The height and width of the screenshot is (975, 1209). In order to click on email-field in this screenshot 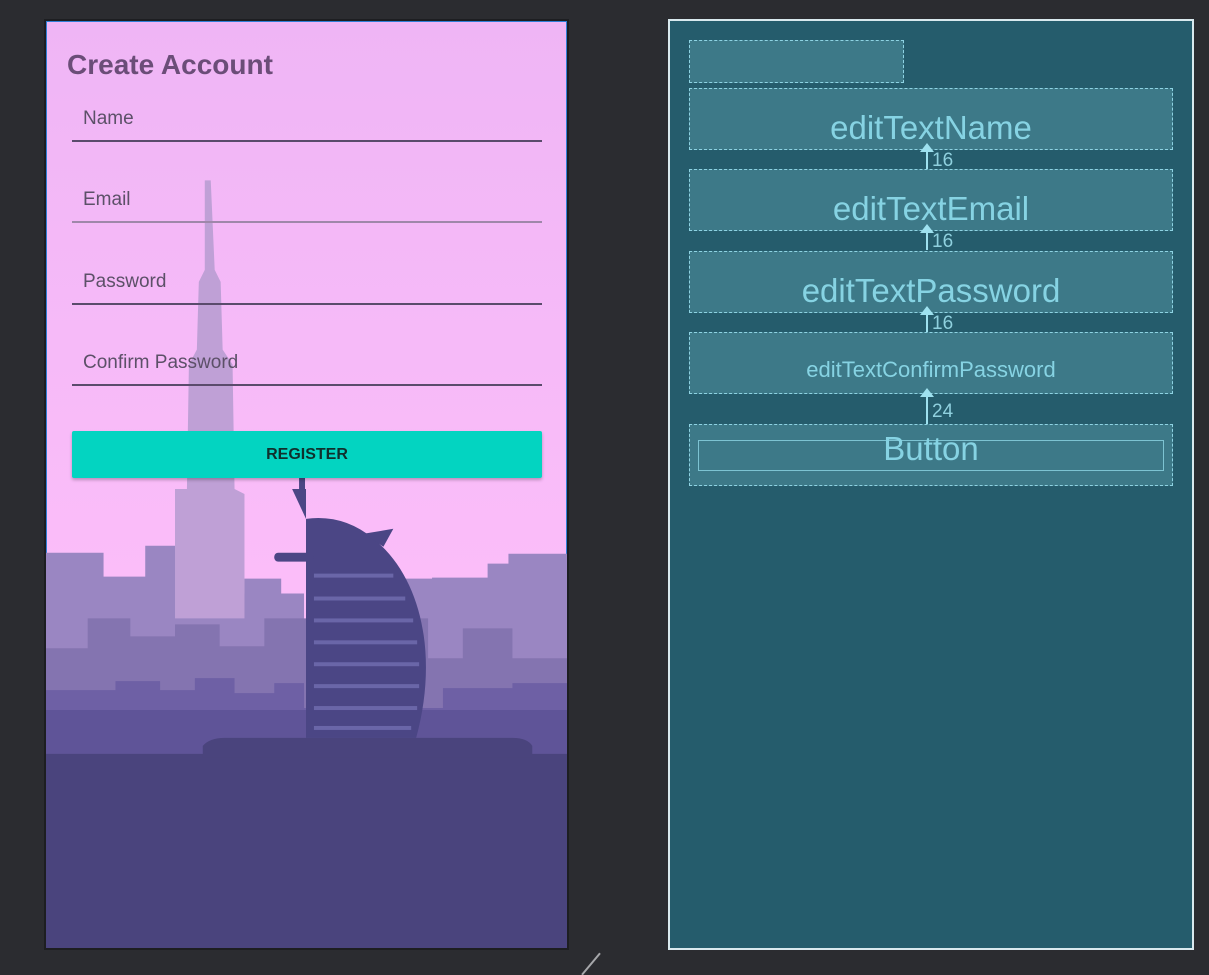, I will do `click(307, 203)`.